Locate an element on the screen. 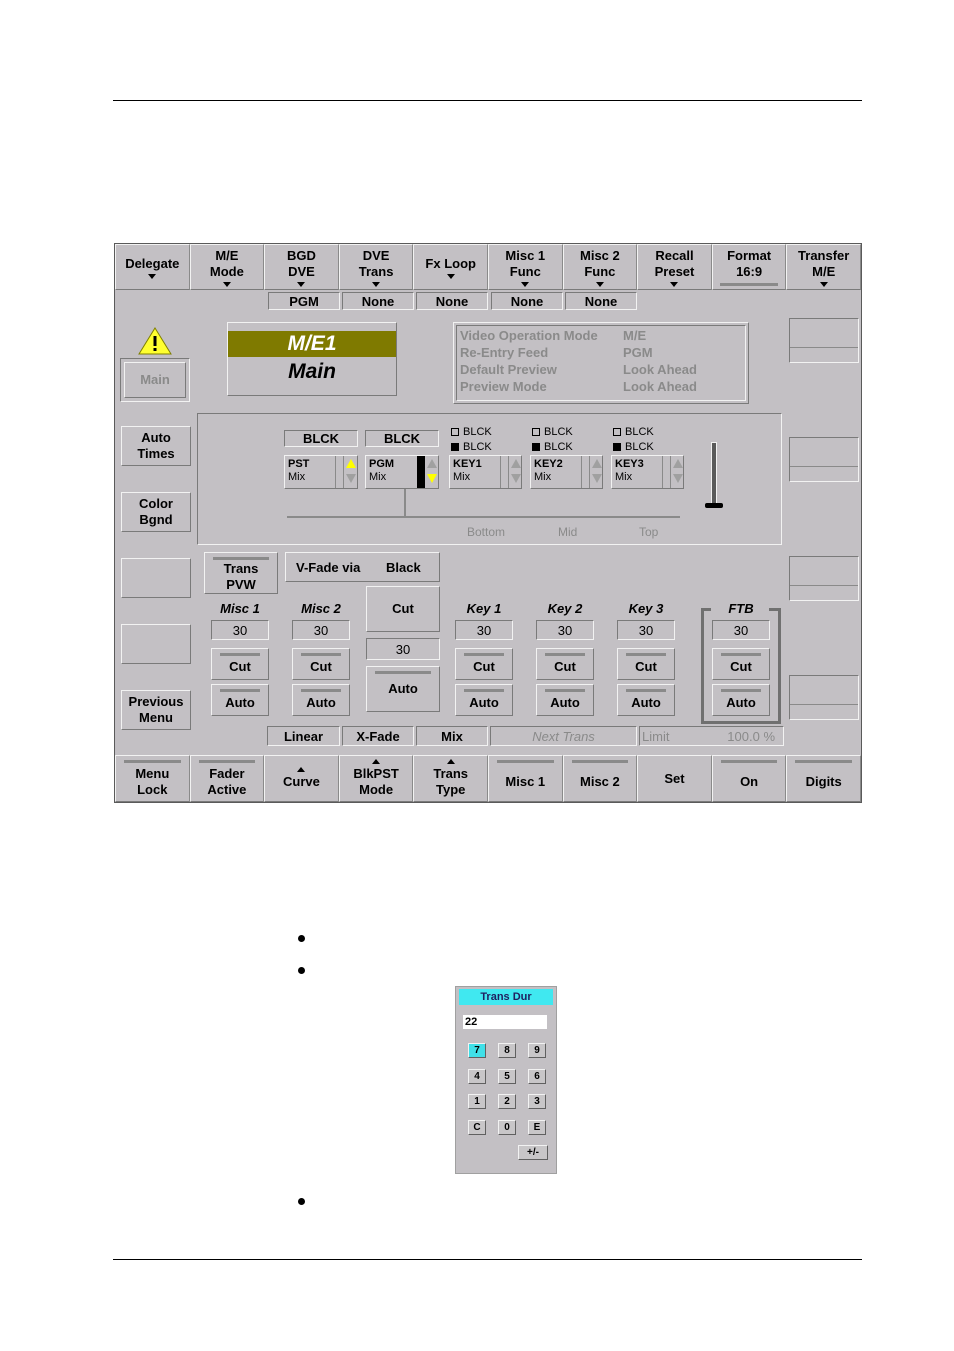 Image resolution: width=954 pixels, height=1351 pixels. top-button-bgd-dve: BGD DVE is located at coordinates (301, 267).